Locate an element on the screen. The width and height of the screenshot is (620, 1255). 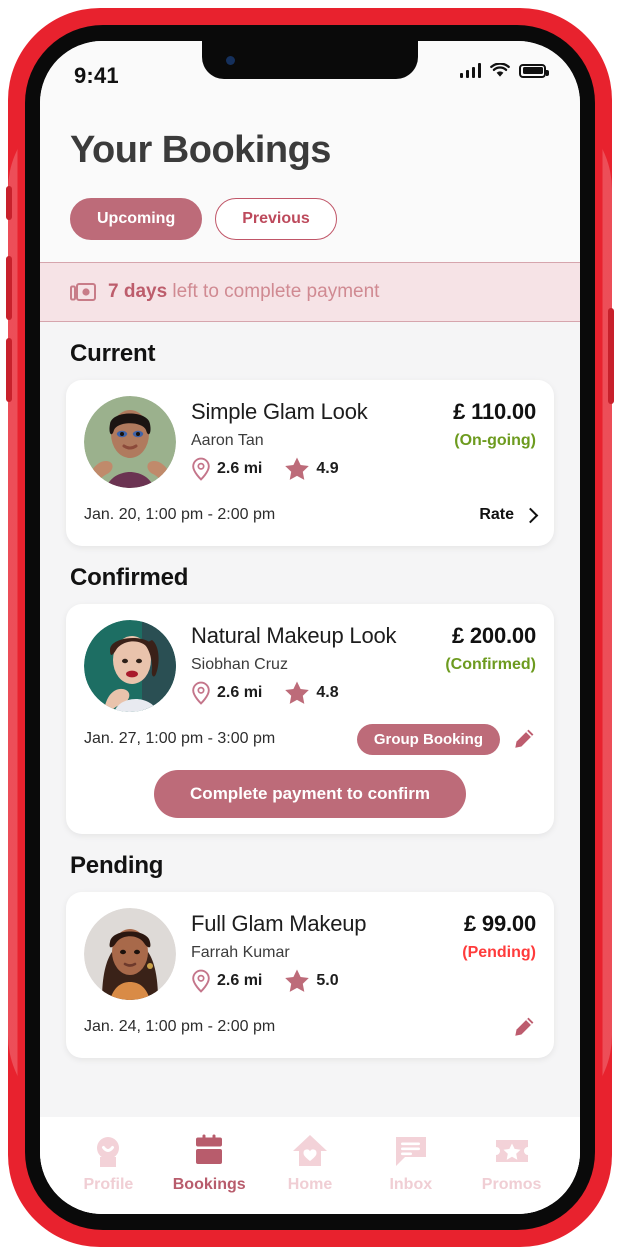
nav-item-inbox: Inbox is located at coordinates (410, 1163).